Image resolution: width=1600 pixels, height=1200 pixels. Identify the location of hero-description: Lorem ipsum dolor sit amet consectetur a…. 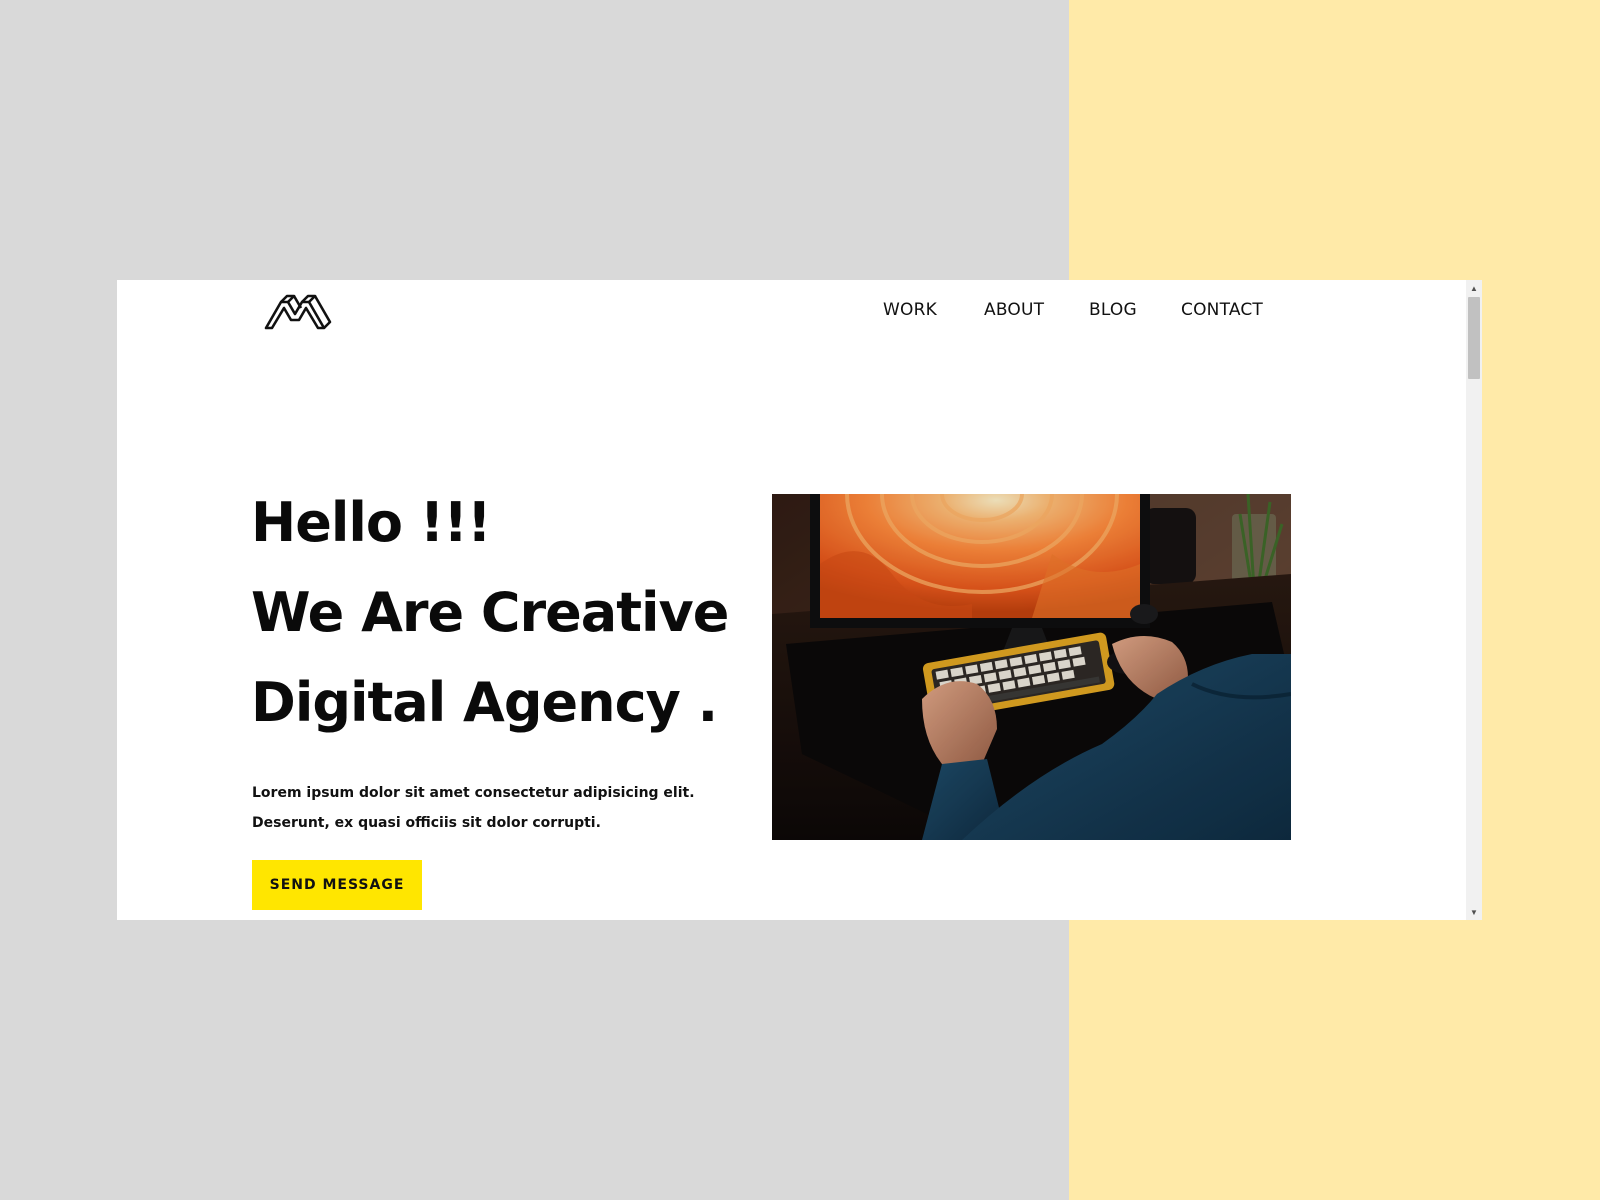
(473, 808).